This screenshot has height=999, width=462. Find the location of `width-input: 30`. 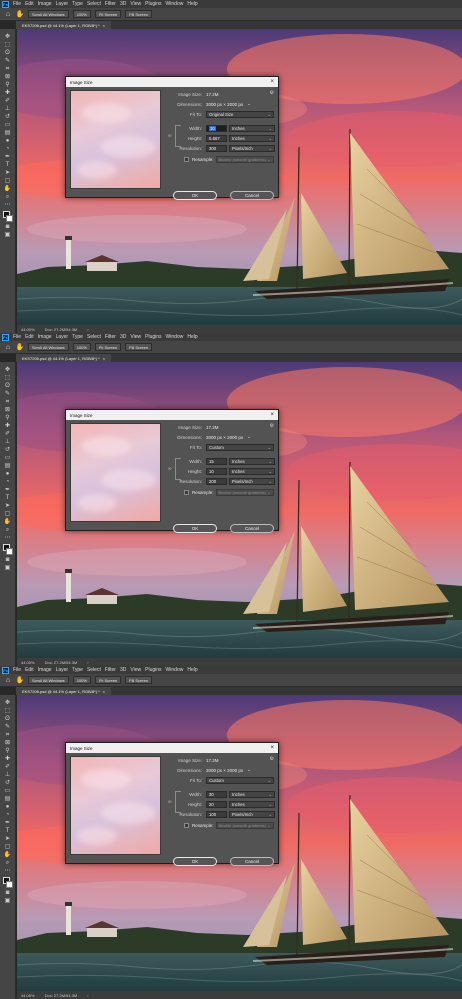

width-input: 30 is located at coordinates (216, 794).